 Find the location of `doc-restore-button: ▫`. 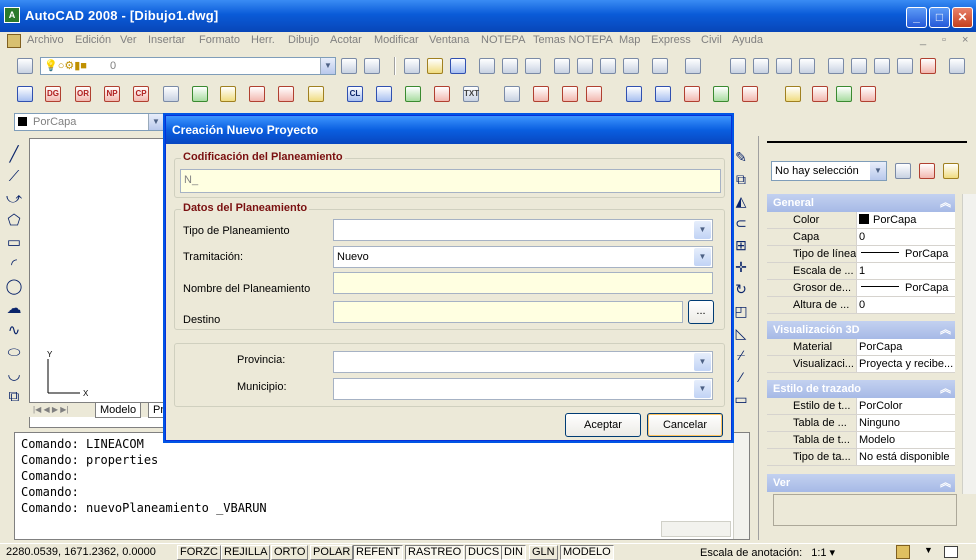

doc-restore-button: ▫ is located at coordinates (944, 40).